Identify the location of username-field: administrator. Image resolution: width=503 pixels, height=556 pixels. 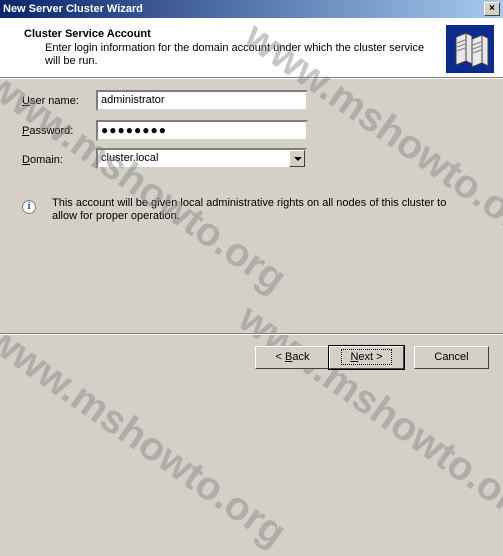
(202, 100).